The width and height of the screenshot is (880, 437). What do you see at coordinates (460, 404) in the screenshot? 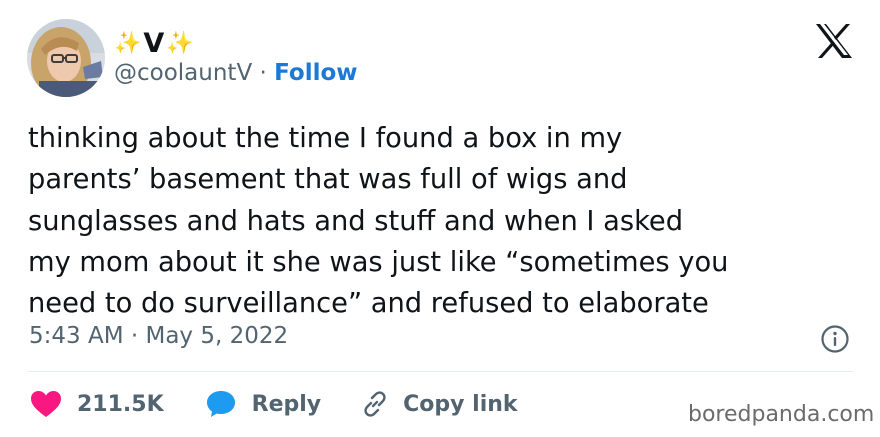
I see `copy-link-label: Copy link` at bounding box center [460, 404].